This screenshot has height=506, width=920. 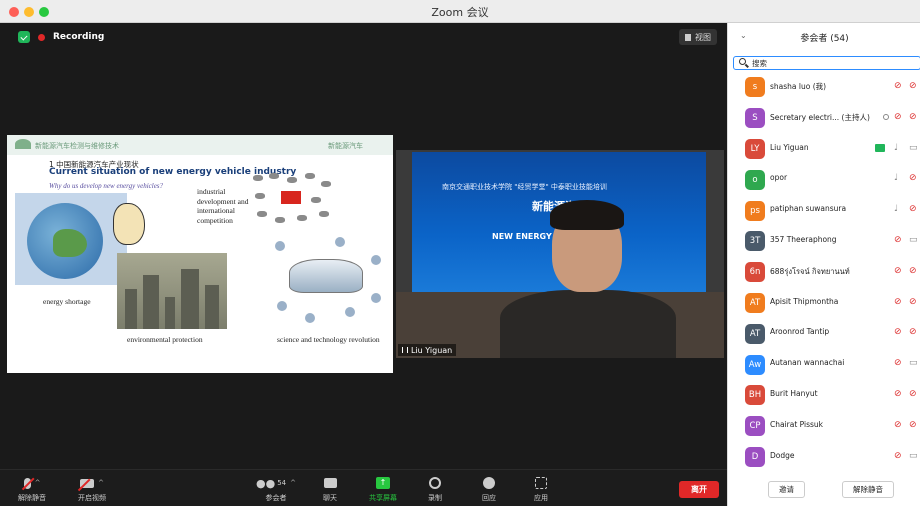 I want to click on avatar: ps, so click(x=755, y=210).